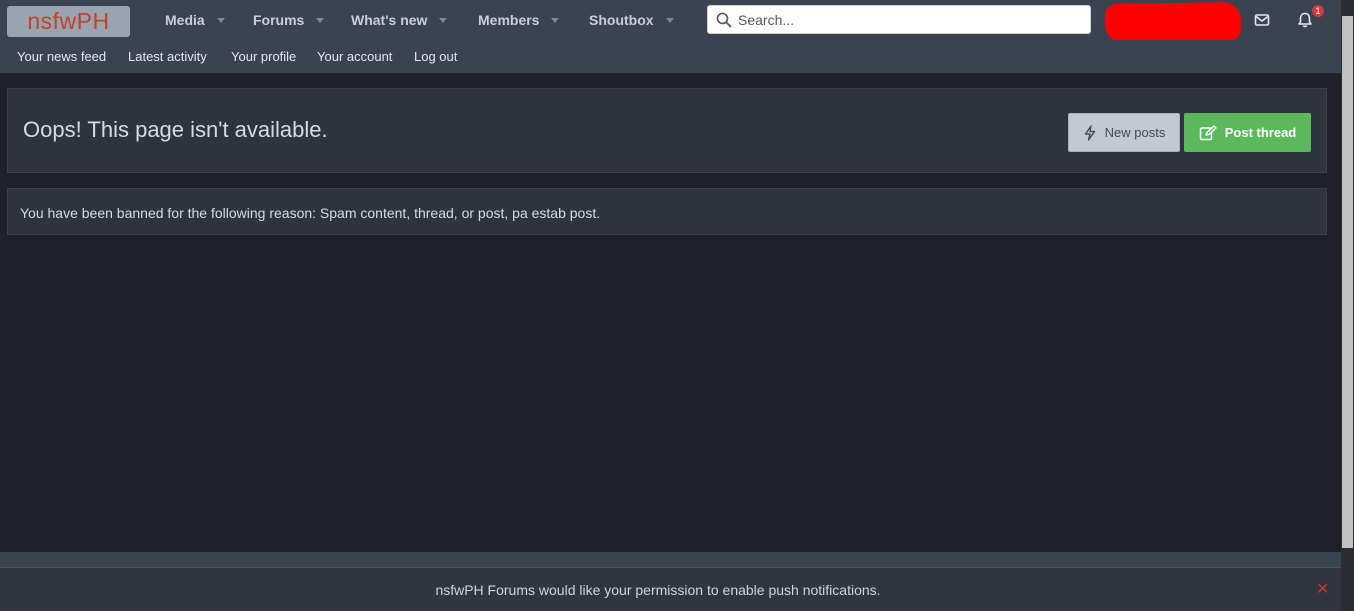 Image resolution: width=1354 pixels, height=611 pixels. I want to click on subnav-your-account: Your account, so click(354, 57).